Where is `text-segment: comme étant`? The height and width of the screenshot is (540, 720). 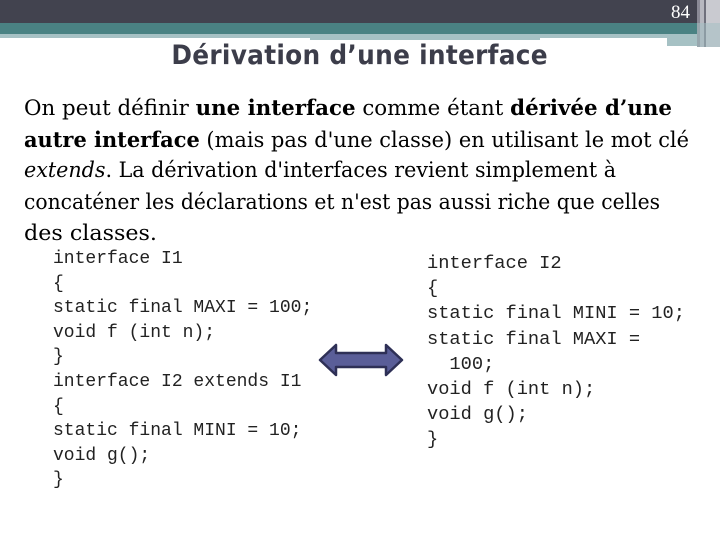 text-segment: comme étant is located at coordinates (433, 108).